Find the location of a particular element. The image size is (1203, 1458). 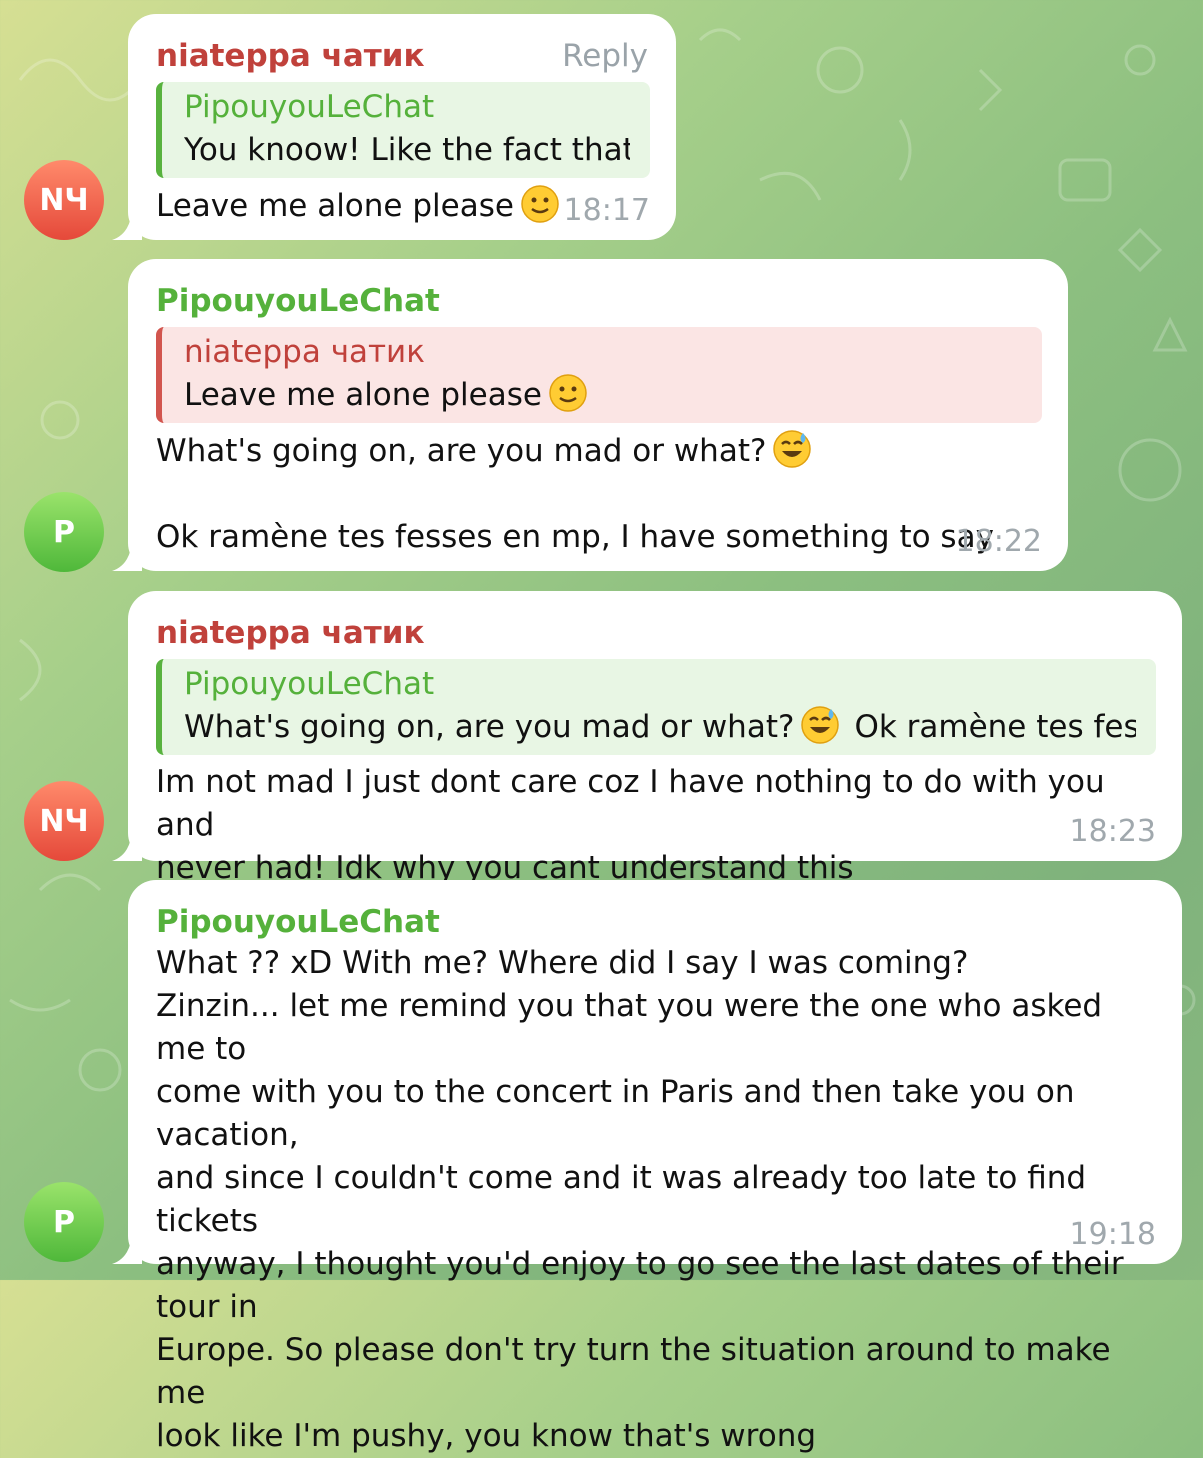

message-time: 18:22 is located at coordinates (998, 541).